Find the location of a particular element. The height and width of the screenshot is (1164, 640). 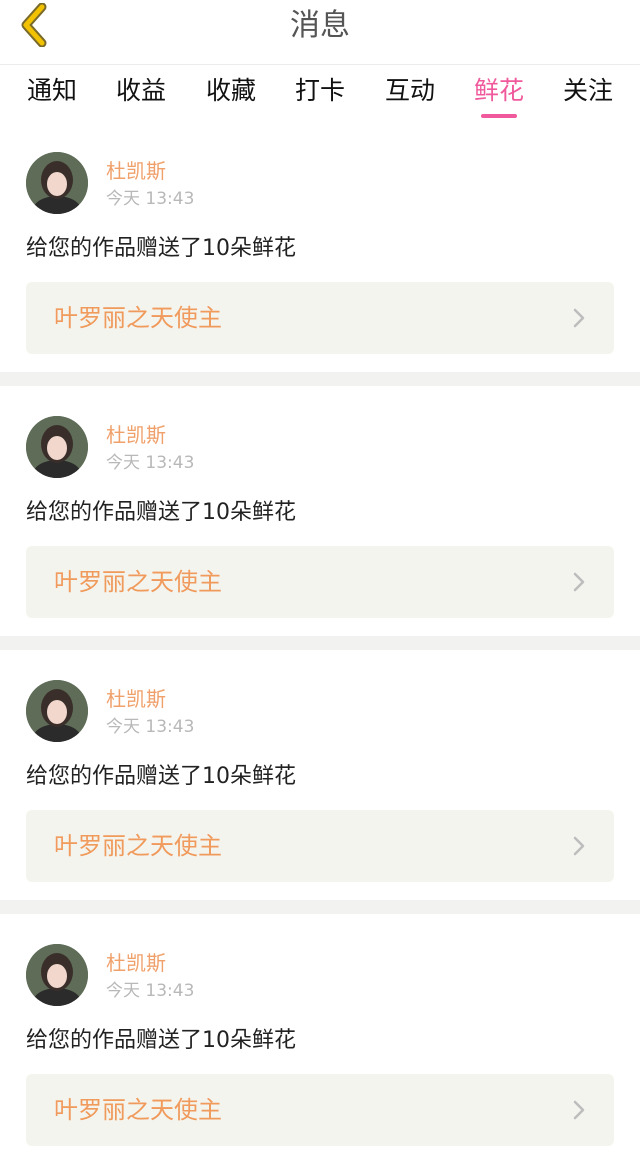

tab-follow: 关注 is located at coordinates (588, 91).